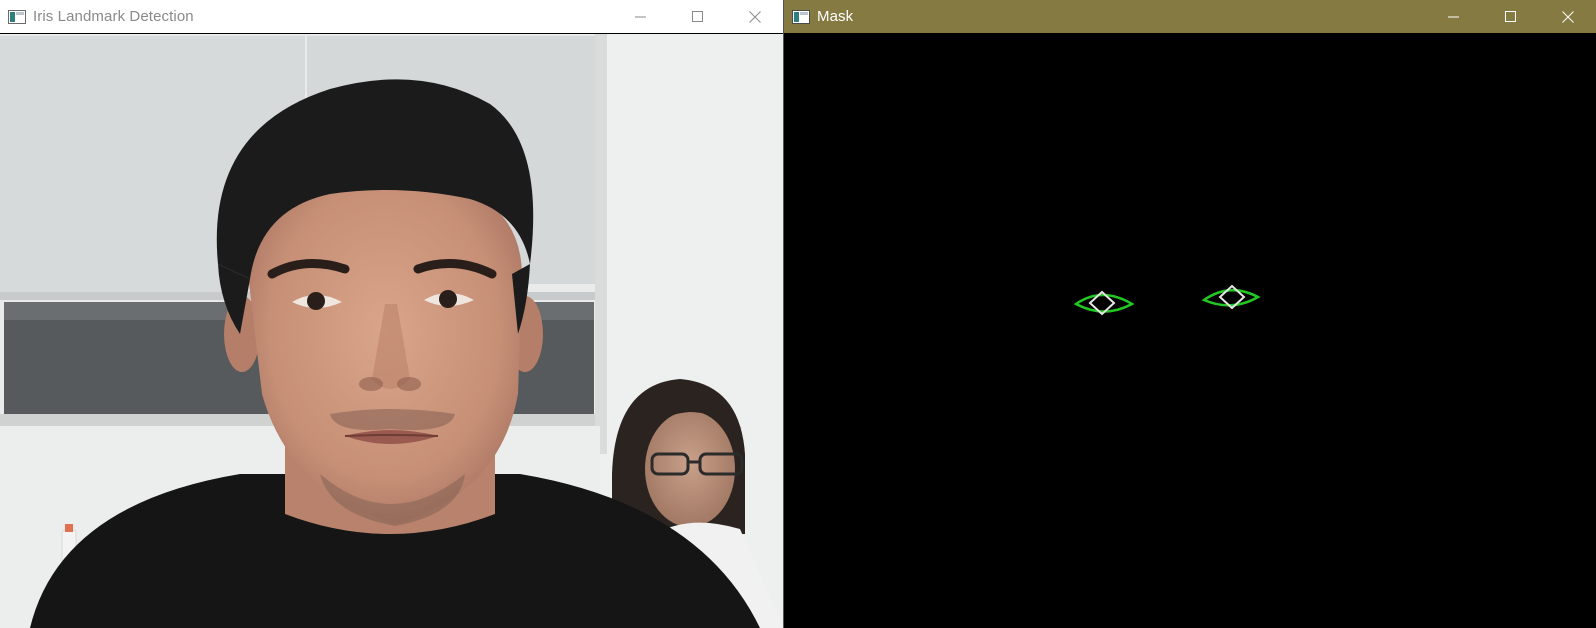  Describe the element at coordinates (835, 16) in the screenshot. I see `window-title: Mask` at that location.